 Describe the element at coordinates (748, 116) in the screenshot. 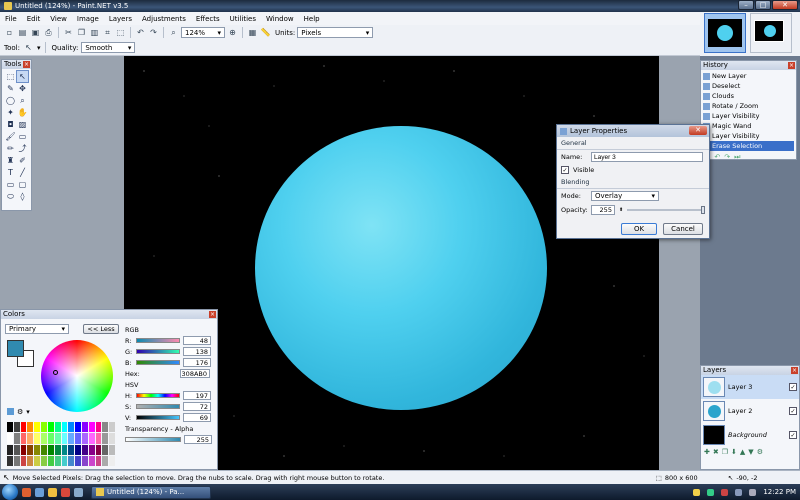

I see `history-item: Layer Visibility` at that location.